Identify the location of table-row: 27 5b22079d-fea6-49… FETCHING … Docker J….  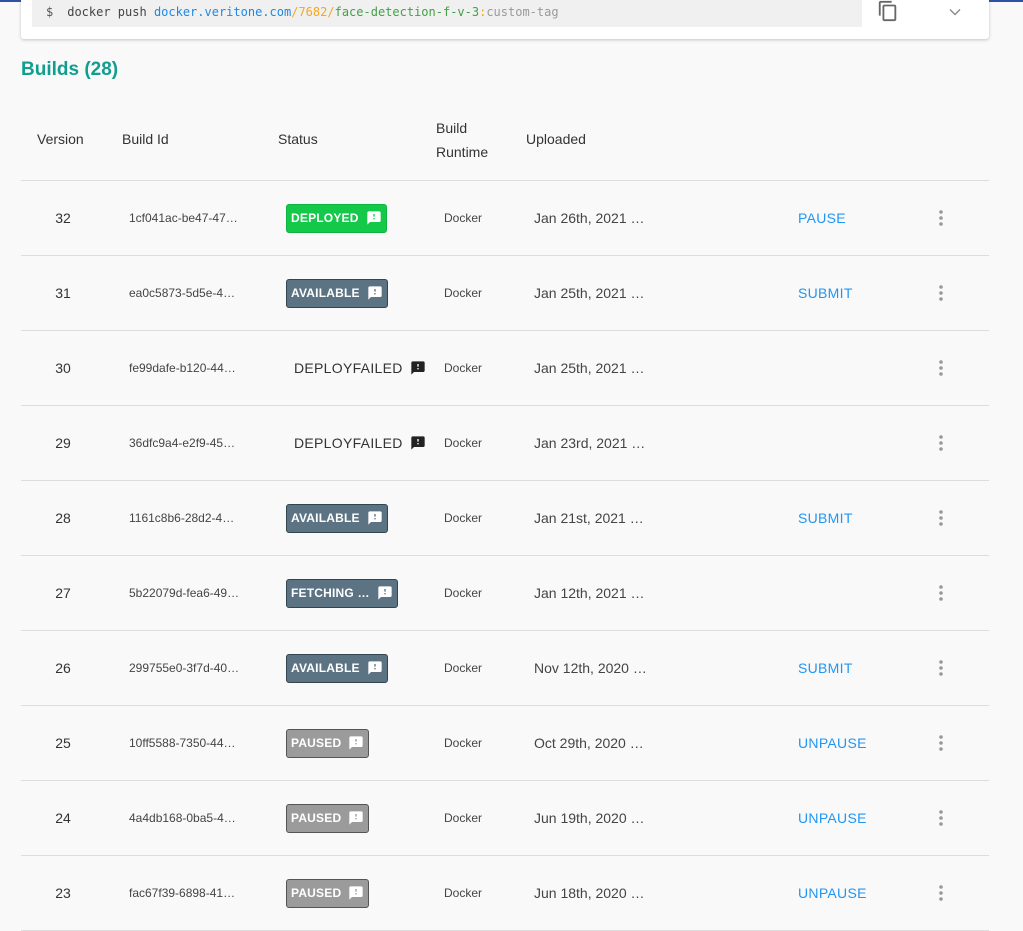
(505, 593).